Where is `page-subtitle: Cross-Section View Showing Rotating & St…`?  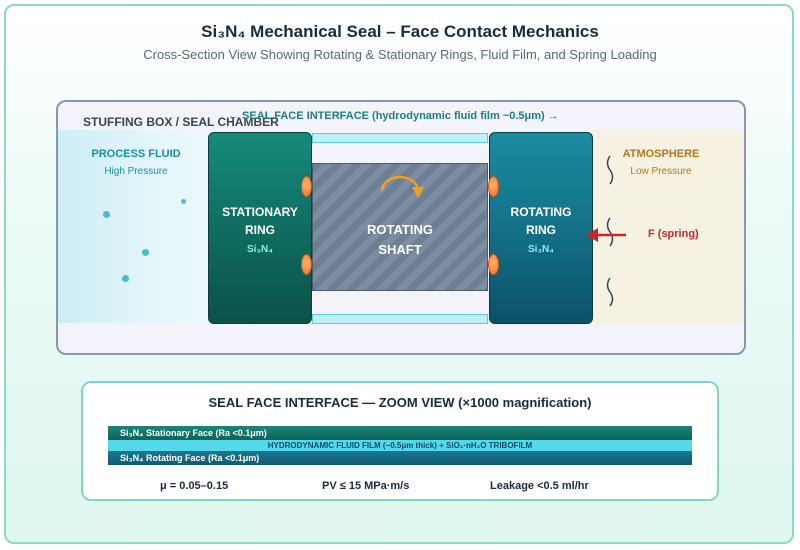
page-subtitle: Cross-Section View Showing Rotating & St… is located at coordinates (400, 54).